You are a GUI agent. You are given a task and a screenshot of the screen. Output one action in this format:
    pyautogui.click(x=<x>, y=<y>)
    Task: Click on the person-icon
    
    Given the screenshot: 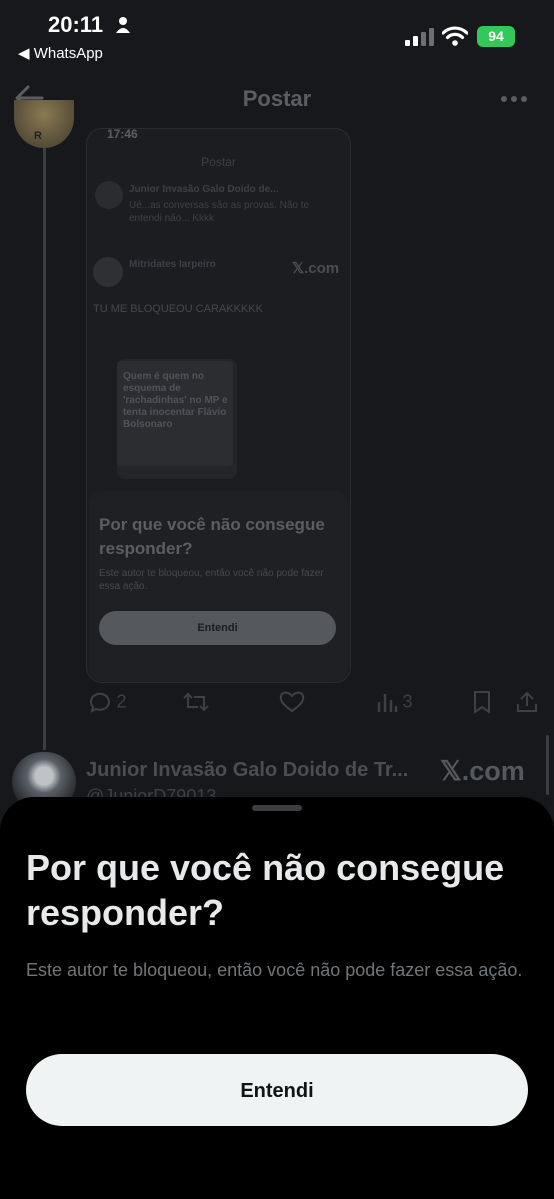 What is the action you would take?
    pyautogui.click(x=123, y=25)
    